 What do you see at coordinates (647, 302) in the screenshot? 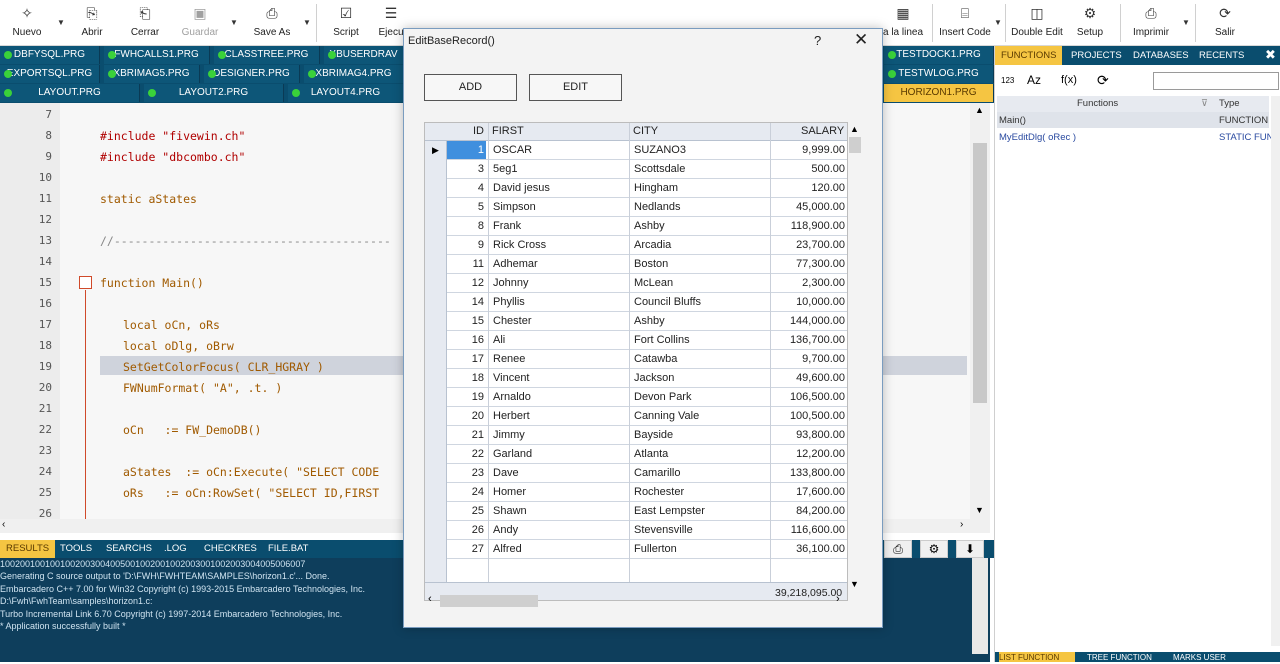
I see `table-row: 14 Phyllis Council Bluffs 10,000.00` at bounding box center [647, 302].